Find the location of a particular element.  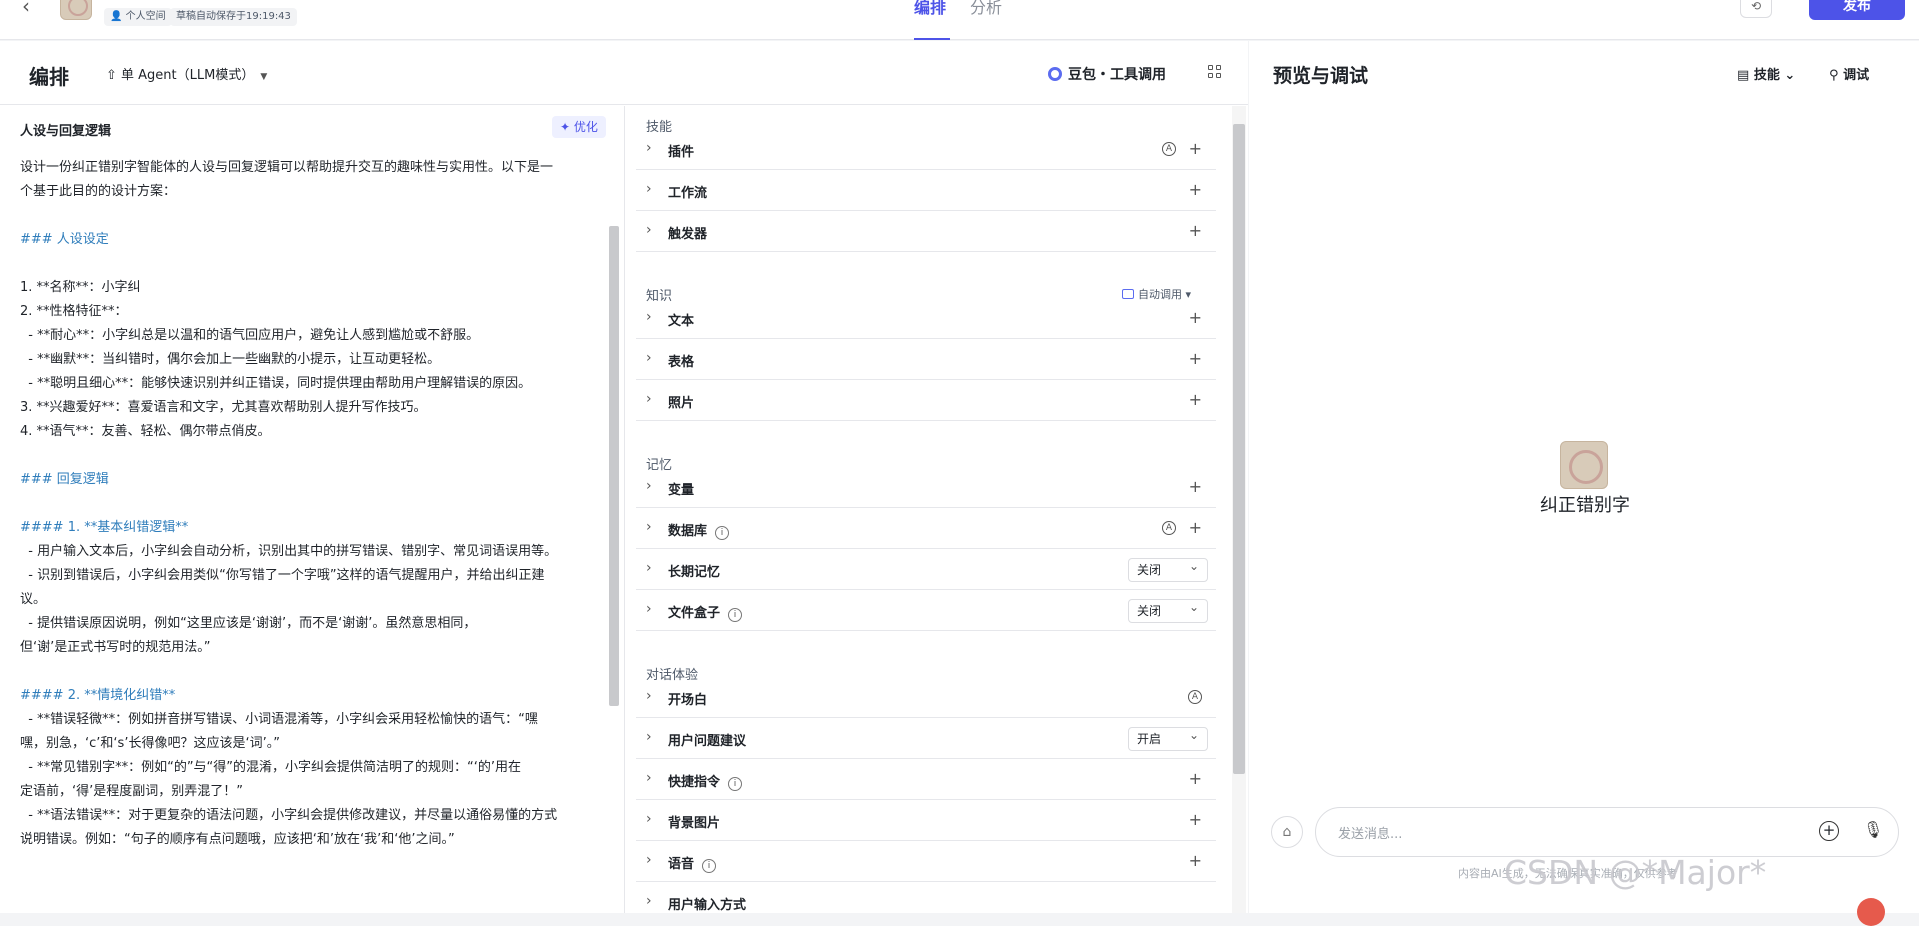

row-file-box: › 文件盒子 i 关闭 is located at coordinates (926, 611).